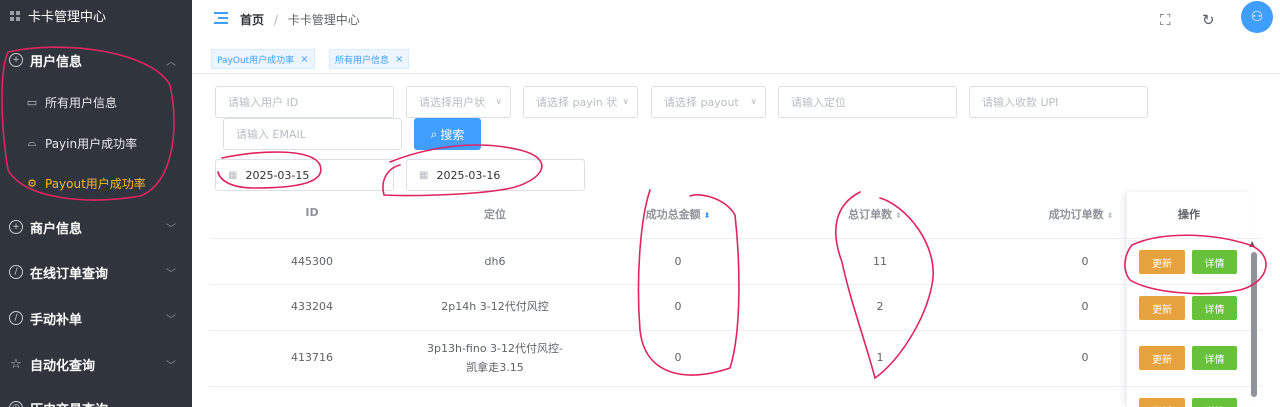 The height and width of the screenshot is (407, 1280). I want to click on clock-icon: ◷, so click(16, 404).